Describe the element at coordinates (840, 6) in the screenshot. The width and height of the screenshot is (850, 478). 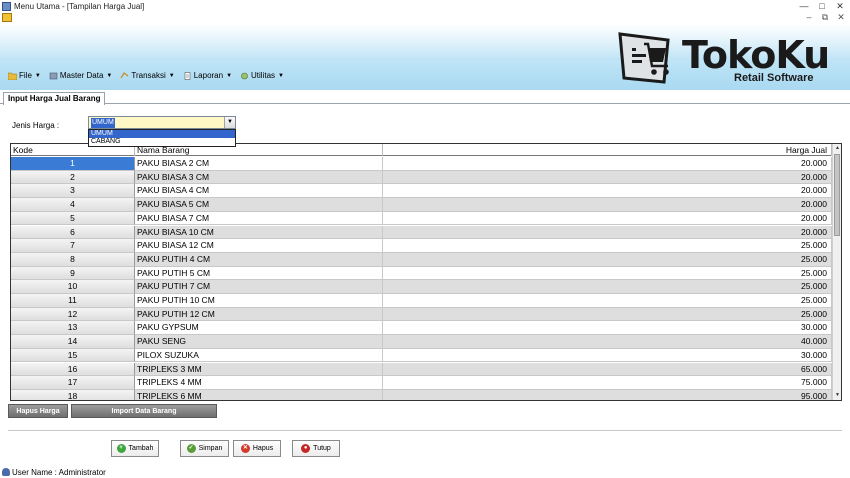
I see `close-icon: ✕` at that location.